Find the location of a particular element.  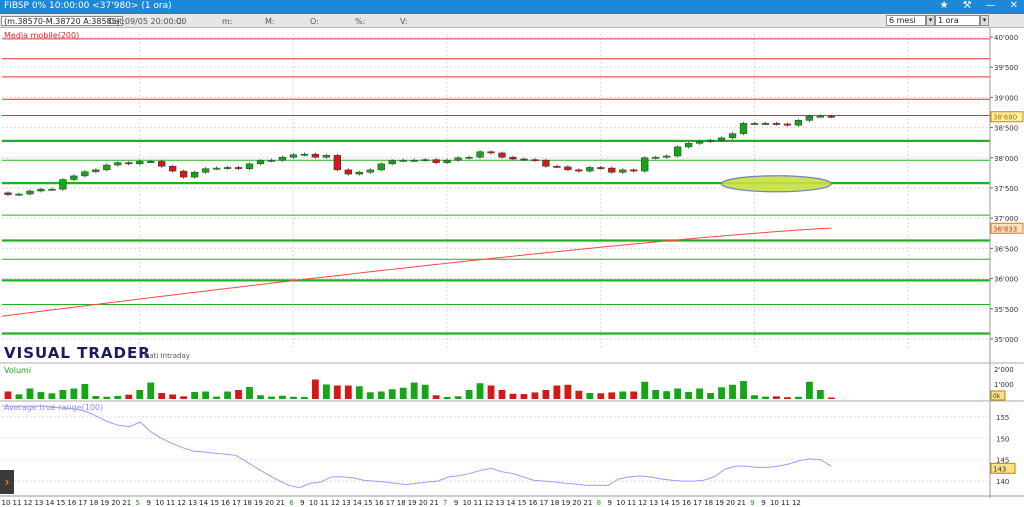

xtick-label-17: 13 is located at coordinates (192, 503).